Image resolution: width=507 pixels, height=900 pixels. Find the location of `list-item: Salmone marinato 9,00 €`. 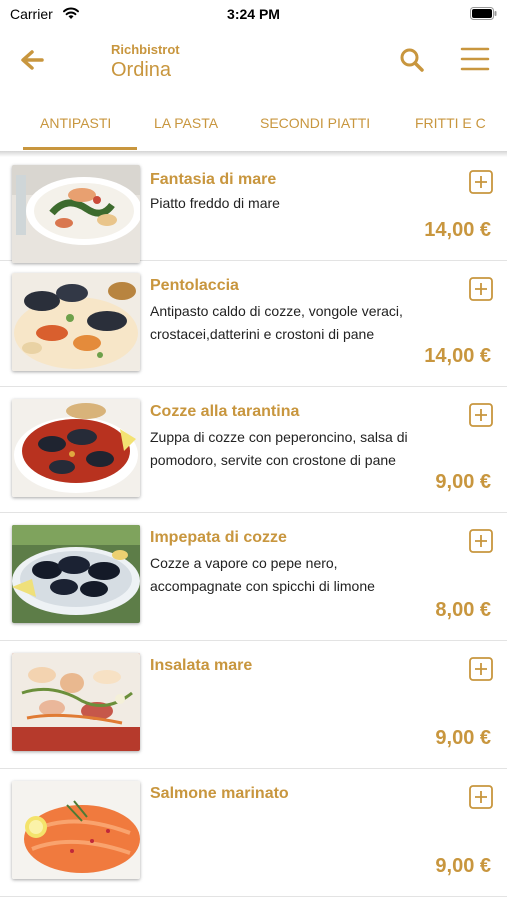

list-item: Salmone marinato 9,00 € is located at coordinates (253, 833).